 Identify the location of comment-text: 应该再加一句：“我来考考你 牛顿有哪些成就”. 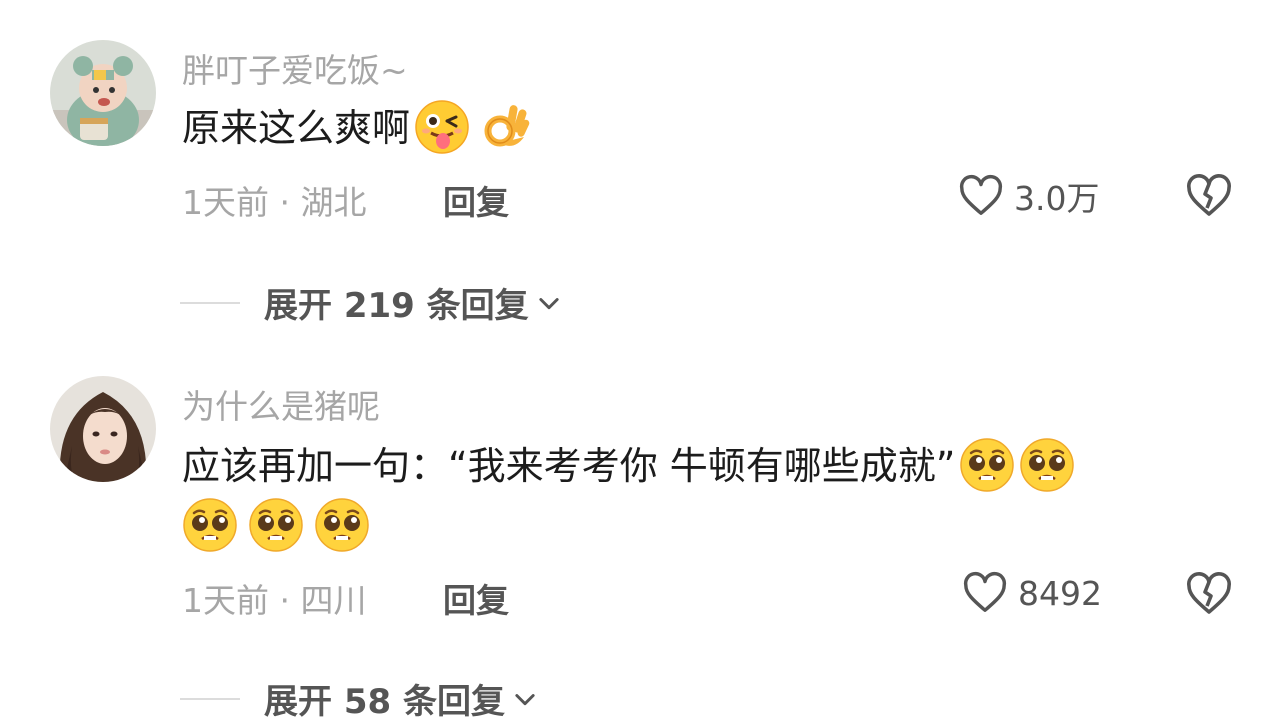
(722, 496).